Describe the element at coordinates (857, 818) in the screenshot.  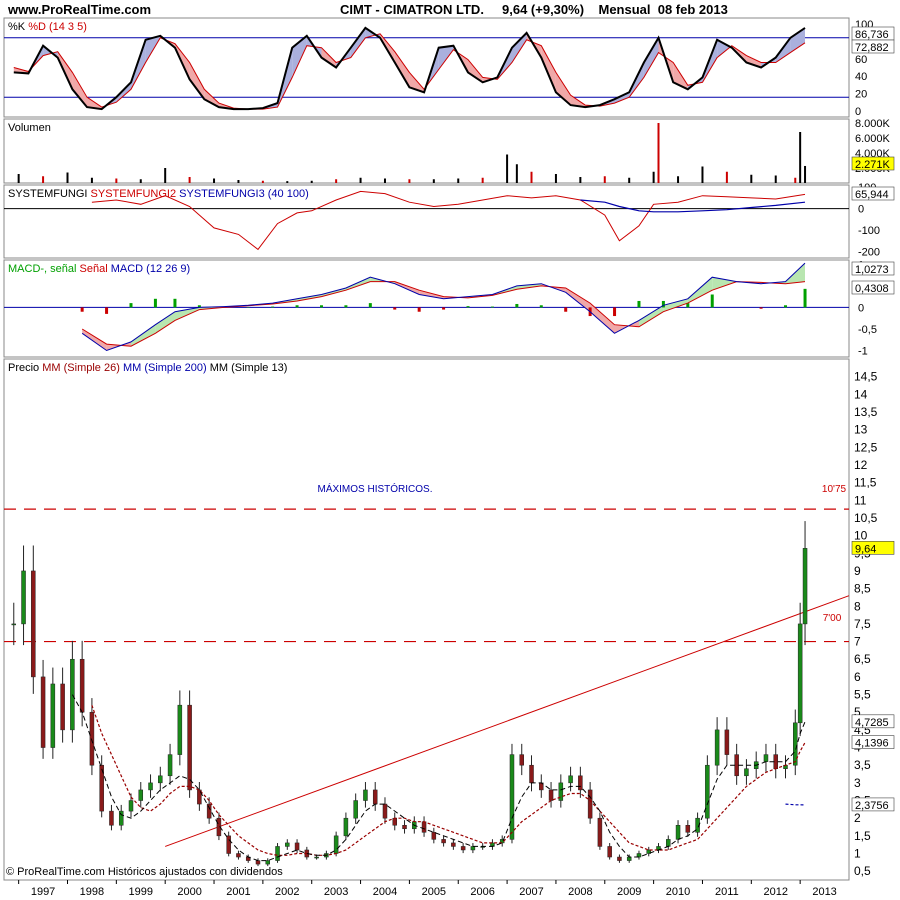
I see `price-ytick-25: 2` at that location.